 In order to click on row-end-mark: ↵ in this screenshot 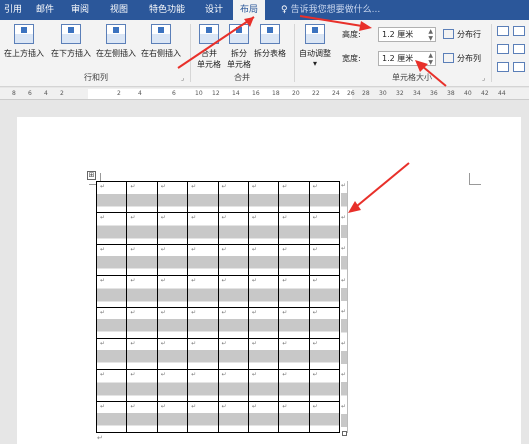, I will do `click(344, 291)`.